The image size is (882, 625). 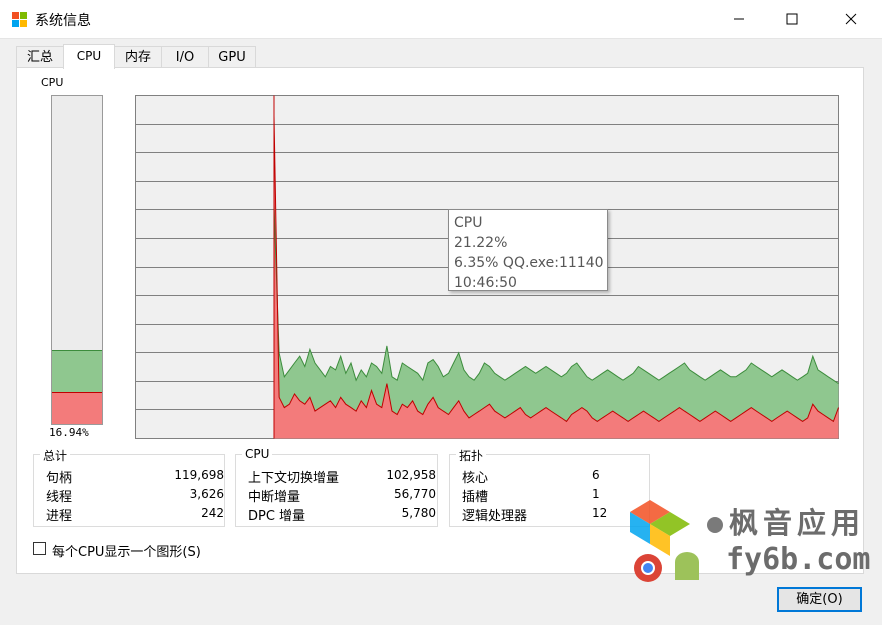 I want to click on processes-value: 242, so click(x=212, y=513).